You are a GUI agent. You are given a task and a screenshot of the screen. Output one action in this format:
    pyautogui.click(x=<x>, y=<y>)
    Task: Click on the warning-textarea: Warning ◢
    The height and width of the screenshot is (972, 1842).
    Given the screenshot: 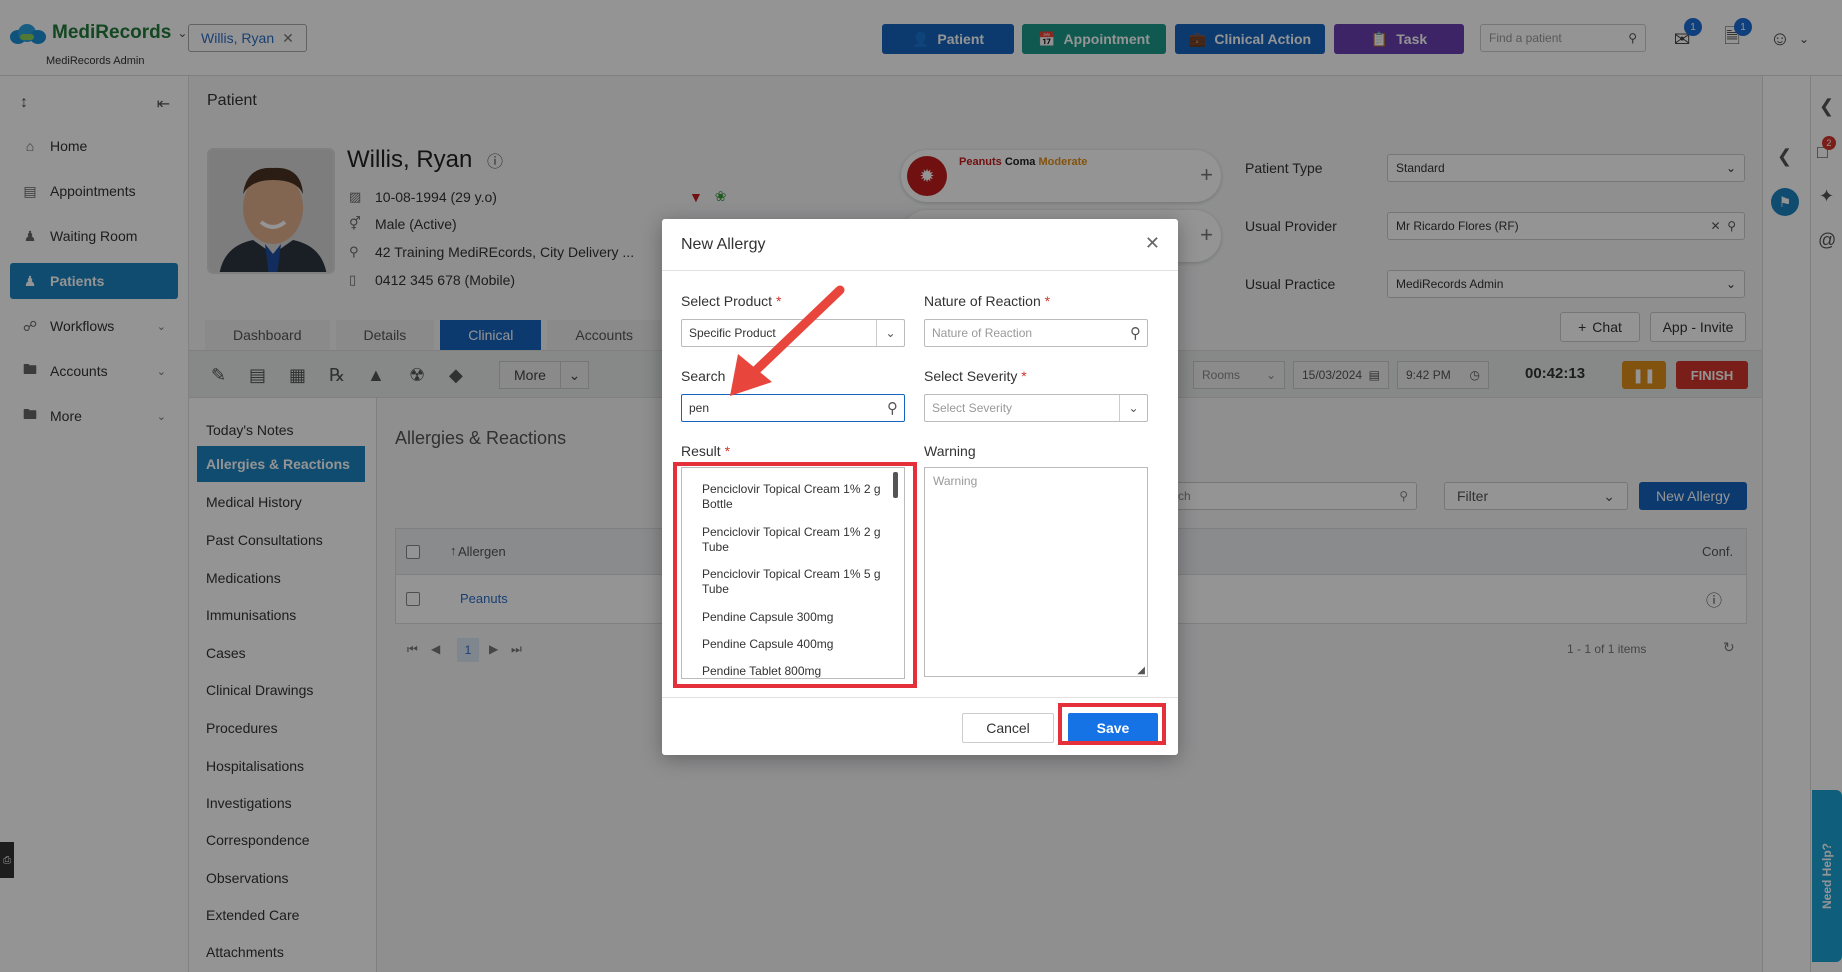 What is the action you would take?
    pyautogui.click(x=1036, y=572)
    